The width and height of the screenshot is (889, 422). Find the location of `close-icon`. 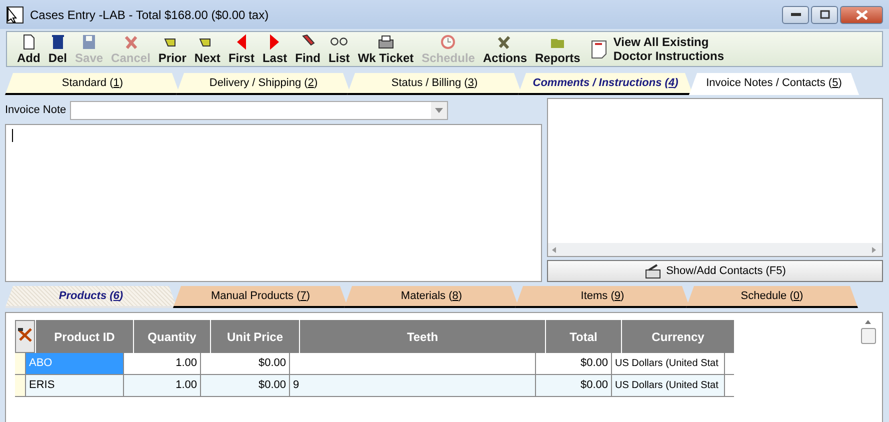

close-icon is located at coordinates (862, 15).